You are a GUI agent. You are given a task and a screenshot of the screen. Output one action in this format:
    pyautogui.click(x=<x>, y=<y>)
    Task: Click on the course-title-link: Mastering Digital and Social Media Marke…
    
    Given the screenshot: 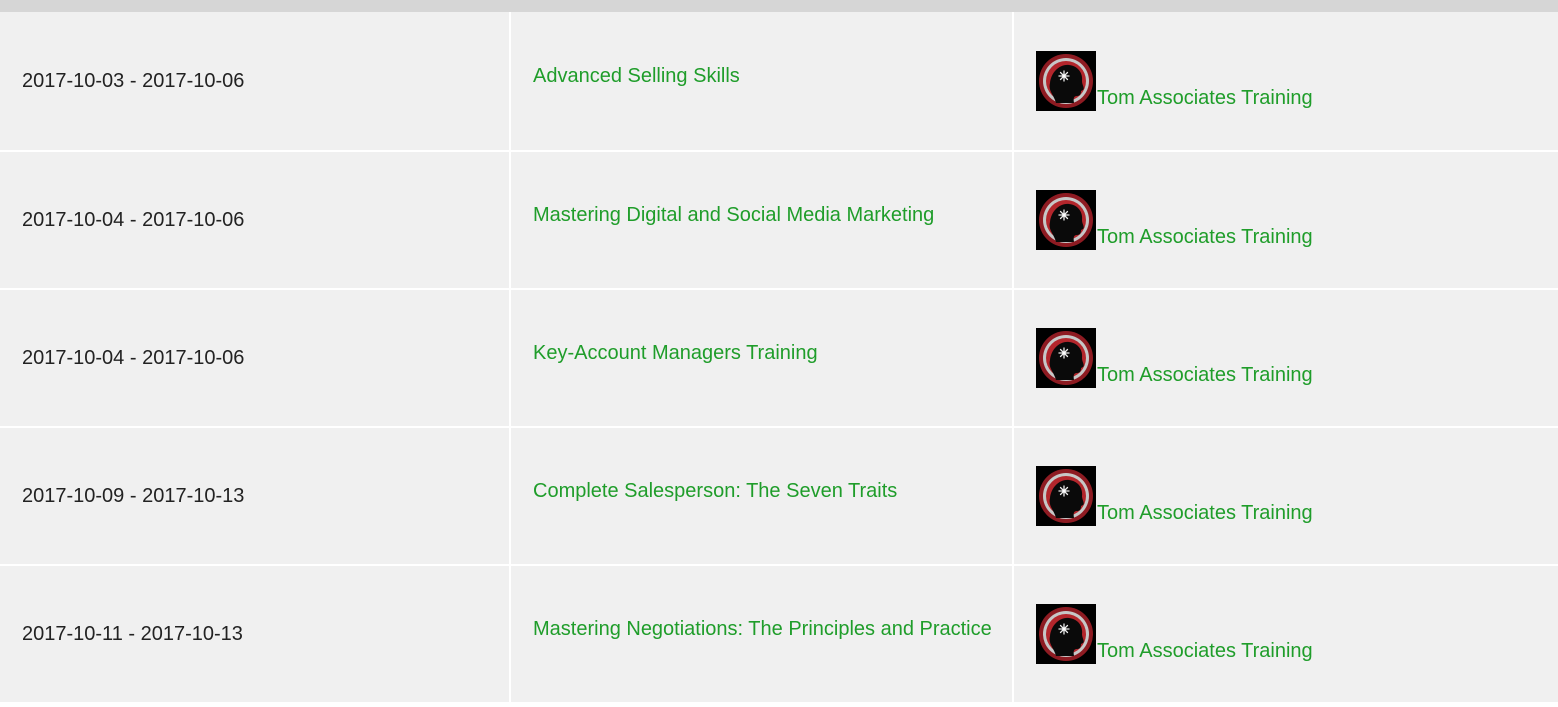 What is the action you would take?
    pyautogui.click(x=772, y=220)
    